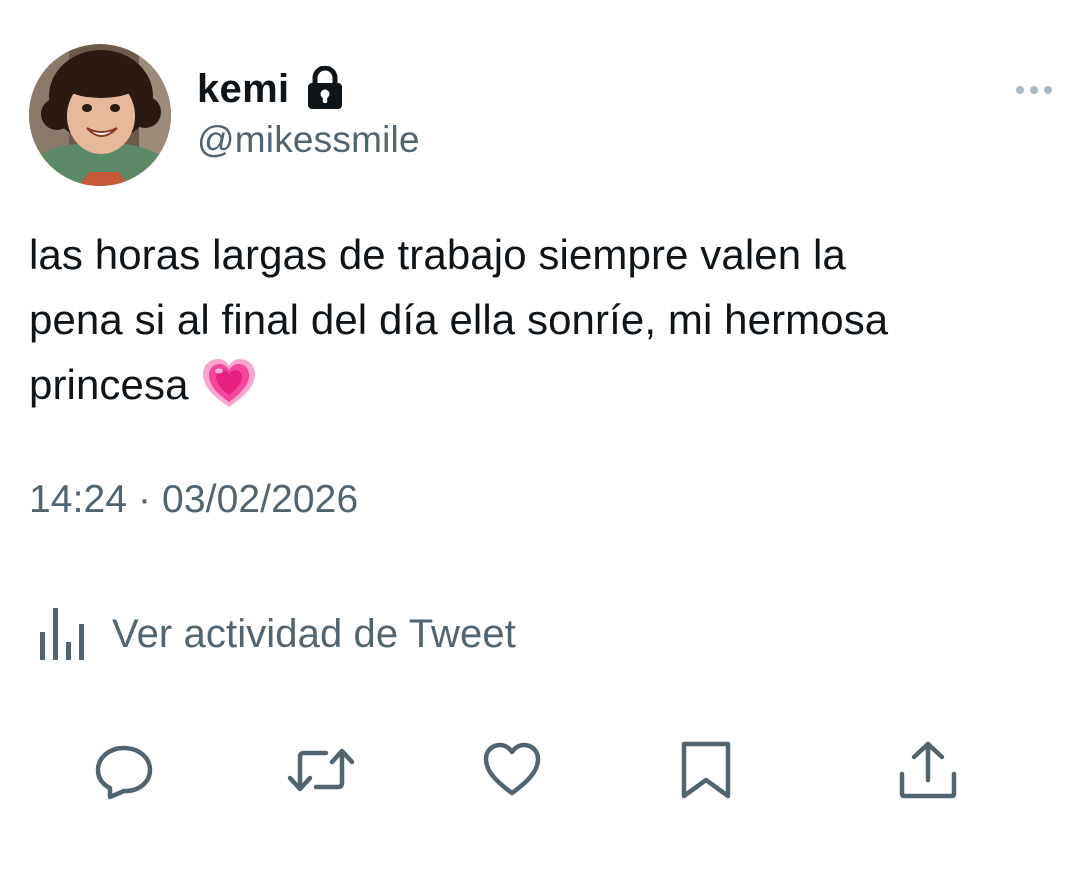  I want to click on author-name-row: kemi, so click(270, 89).